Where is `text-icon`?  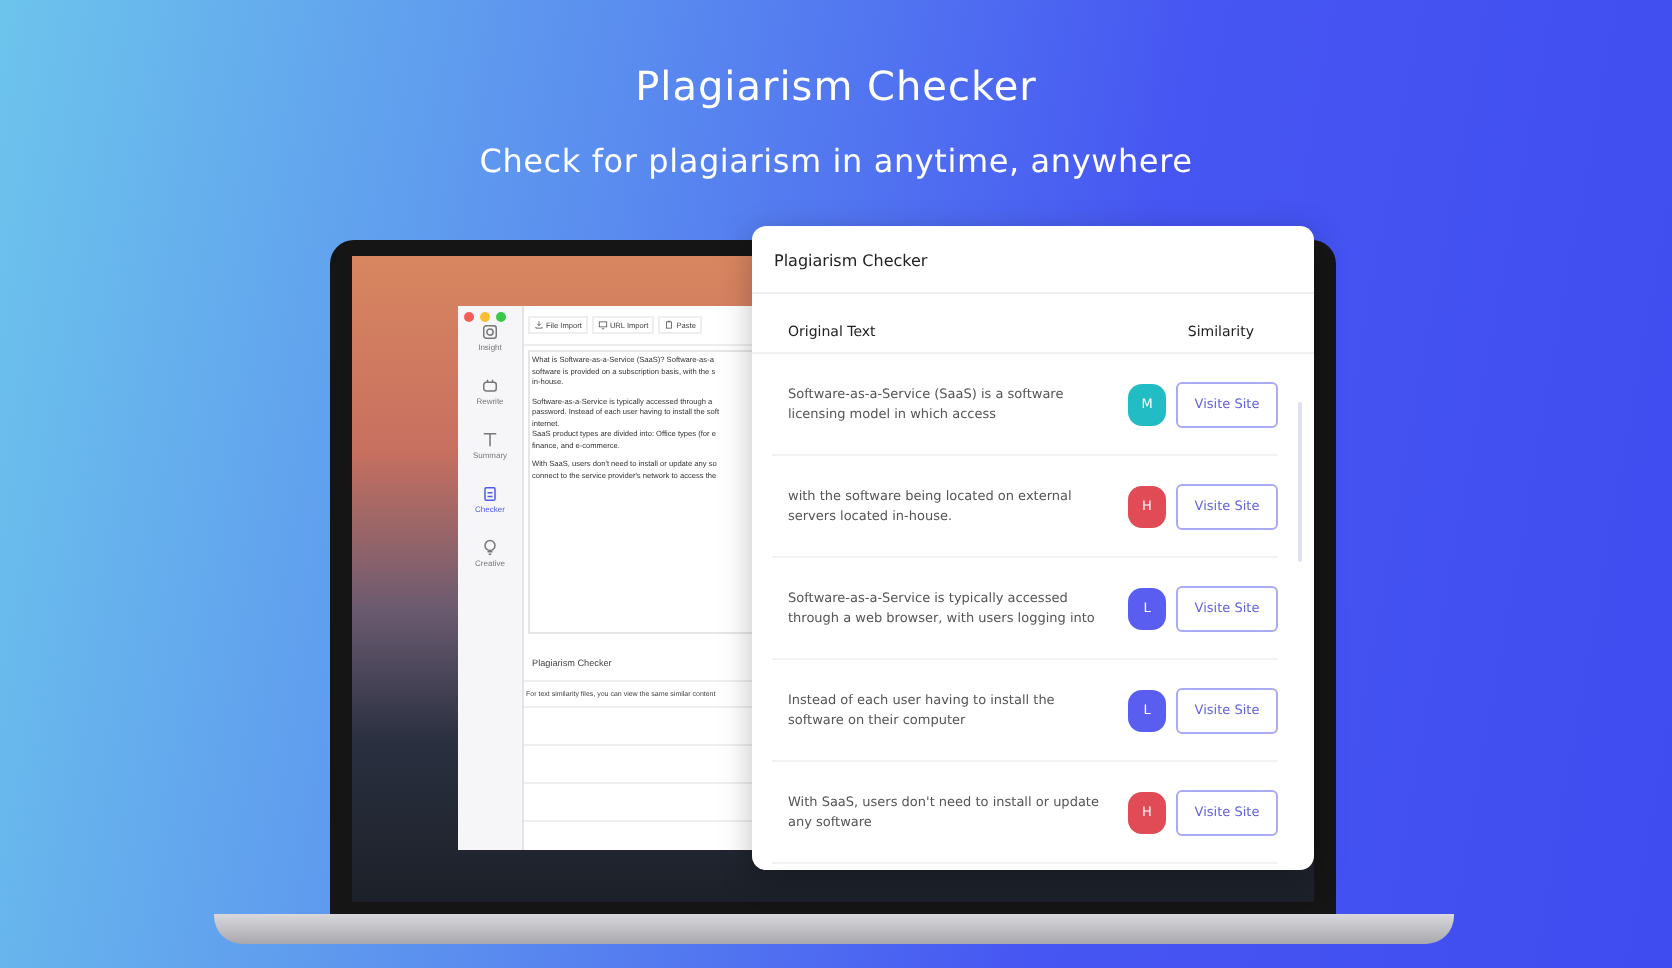
text-icon is located at coordinates (490, 440).